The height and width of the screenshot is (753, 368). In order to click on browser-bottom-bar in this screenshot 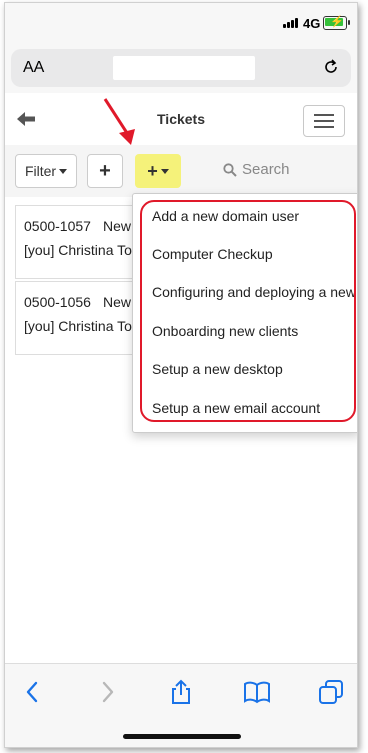, I will do `click(181, 705)`.